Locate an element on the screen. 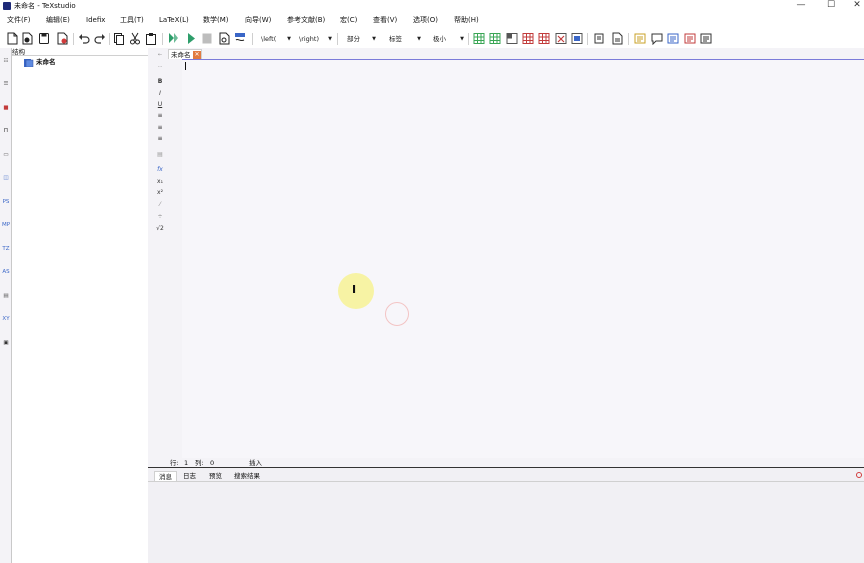  close-icon: ✕ is located at coordinates (197, 55).